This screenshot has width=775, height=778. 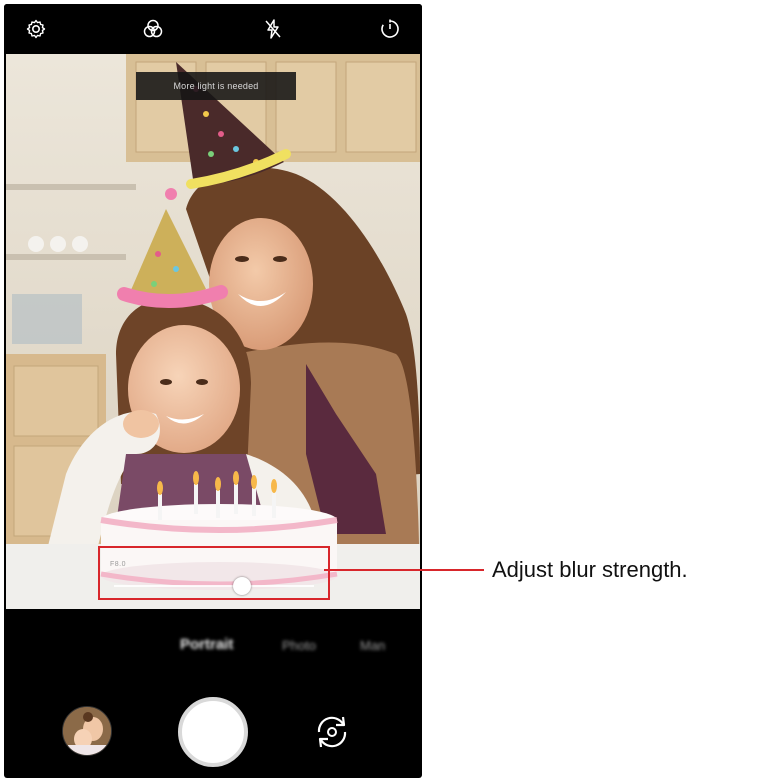 I want to click on low-light-toast: More light is needed, so click(x=216, y=86).